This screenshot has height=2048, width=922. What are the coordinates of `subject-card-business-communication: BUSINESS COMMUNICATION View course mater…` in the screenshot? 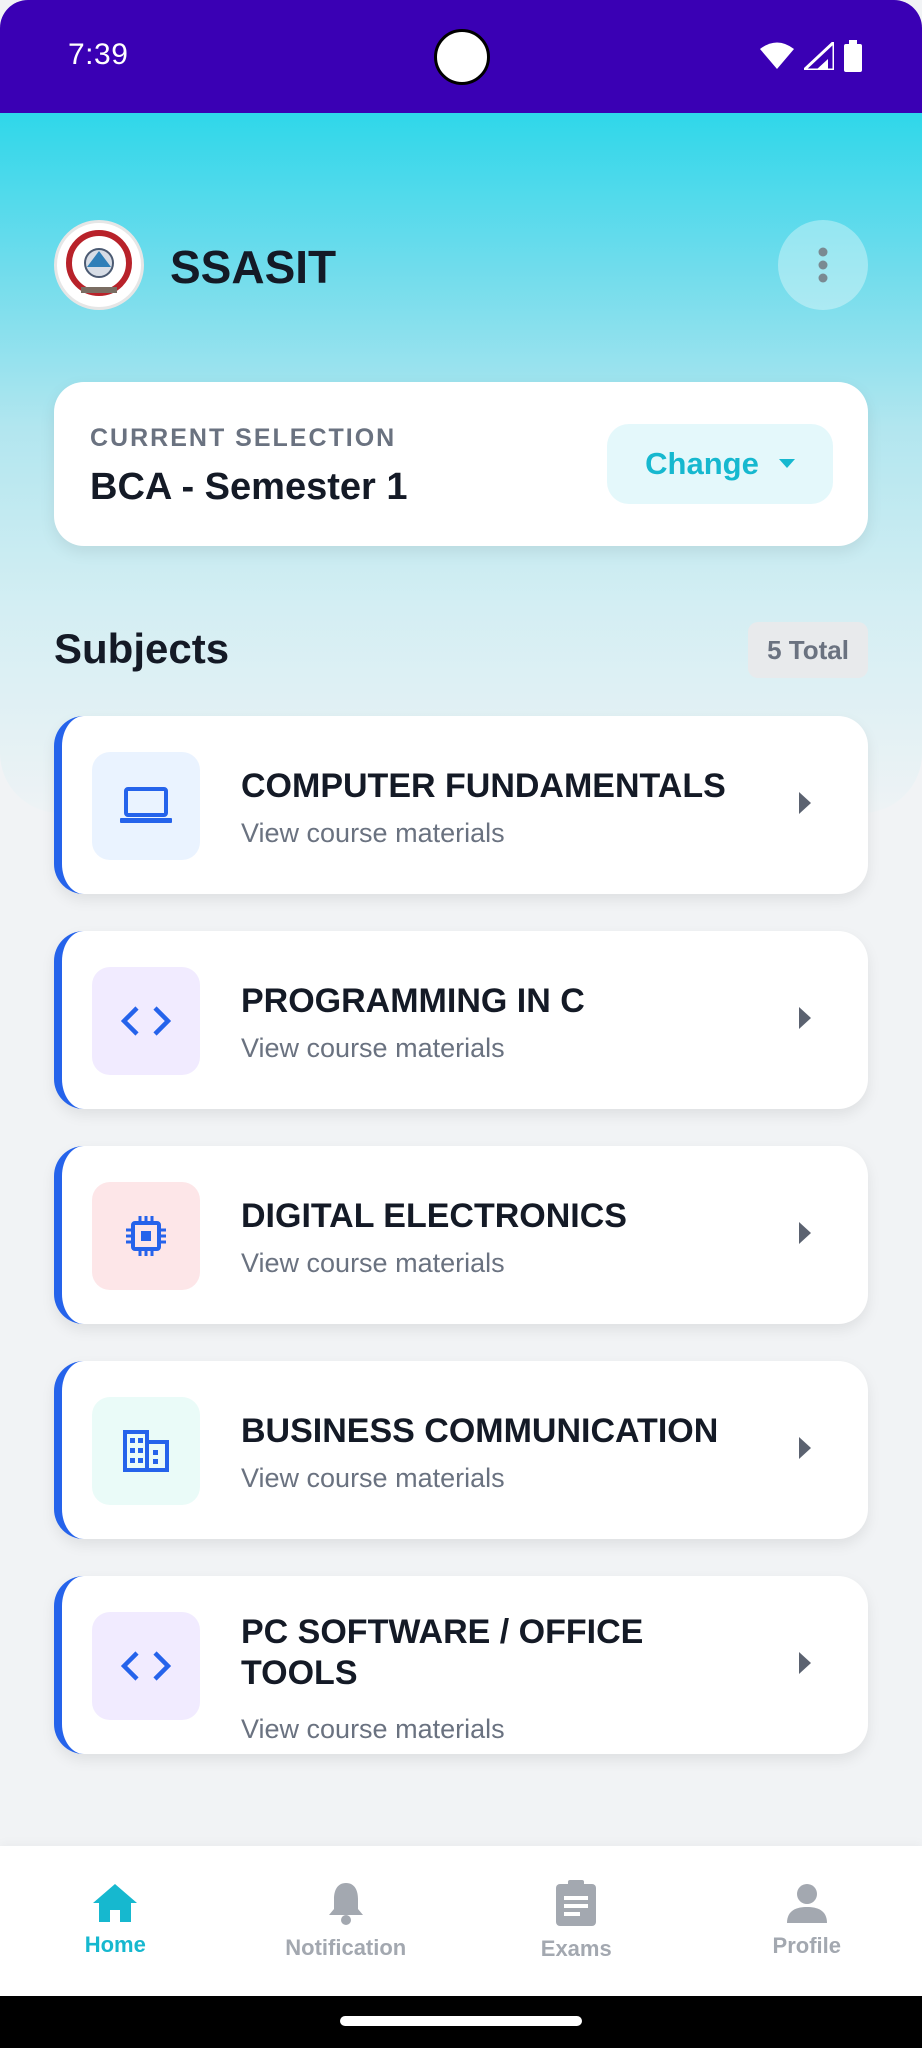 It's located at (461, 1450).